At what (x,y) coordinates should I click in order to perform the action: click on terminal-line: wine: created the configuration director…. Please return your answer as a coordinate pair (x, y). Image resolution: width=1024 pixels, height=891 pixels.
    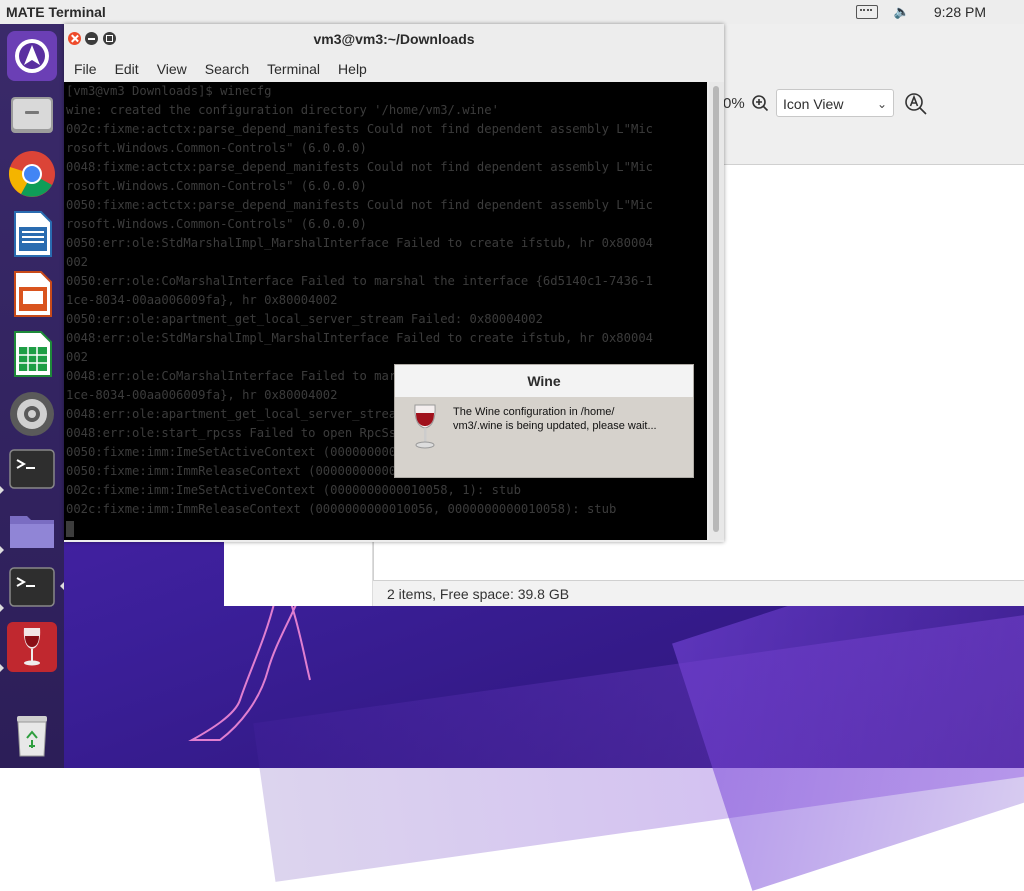
    Looking at the image, I should click on (282, 110).